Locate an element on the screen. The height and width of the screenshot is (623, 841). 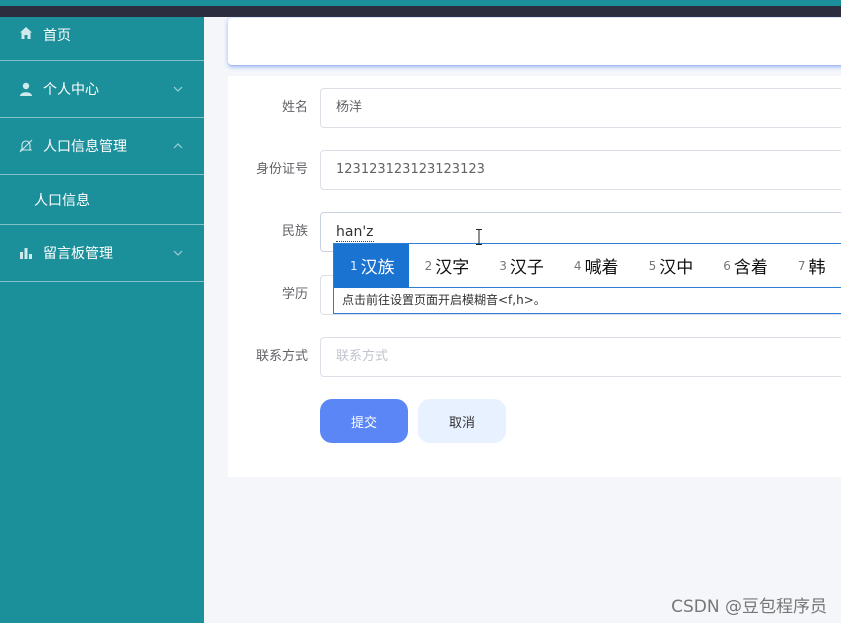
sidebar-subitem-label: 人口信息 is located at coordinates (62, 200).